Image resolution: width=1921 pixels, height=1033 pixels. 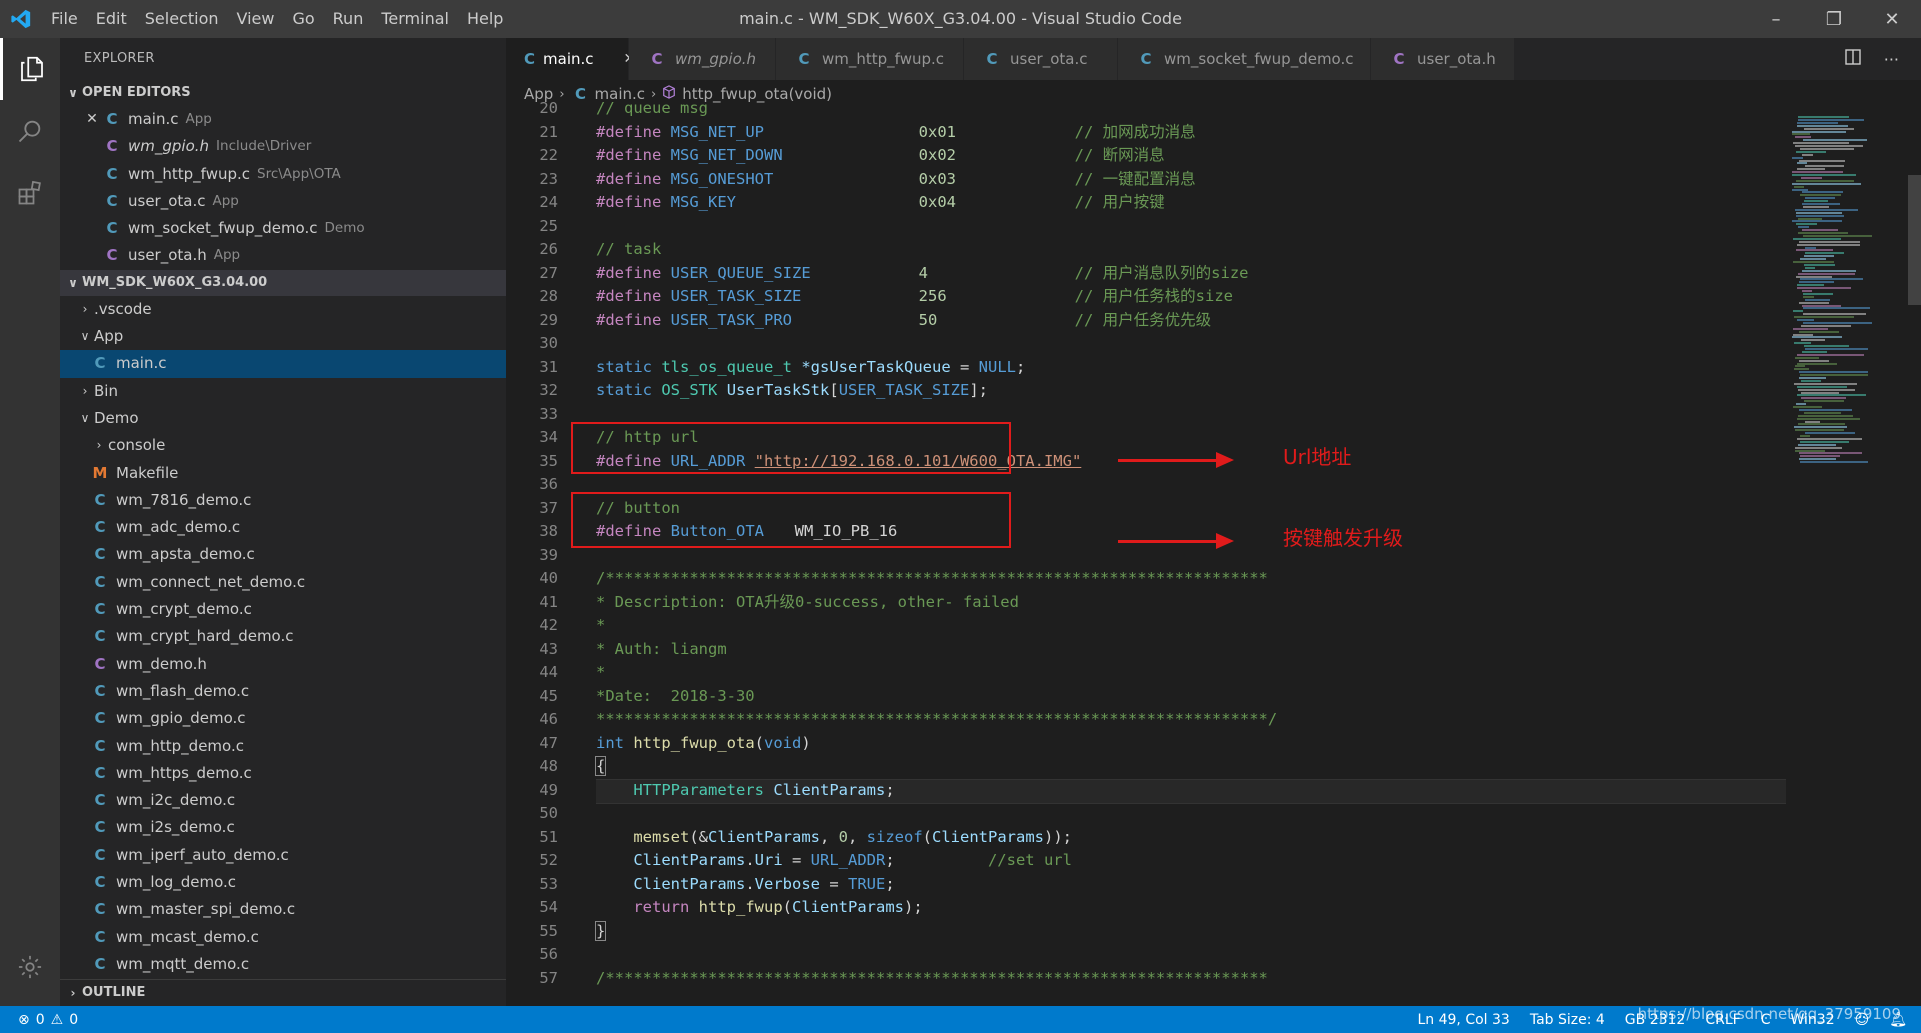 What do you see at coordinates (283, 718) in the screenshot?
I see `tree-file: Cwm_gpio_demo.c` at bounding box center [283, 718].